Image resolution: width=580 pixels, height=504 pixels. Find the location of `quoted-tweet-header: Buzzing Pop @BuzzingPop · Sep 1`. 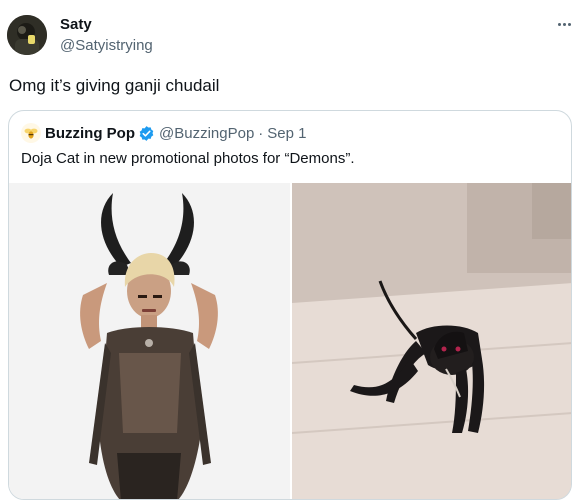

quoted-tweet-header: Buzzing Pop @BuzzingPop · Sep 1 is located at coordinates (163, 133).